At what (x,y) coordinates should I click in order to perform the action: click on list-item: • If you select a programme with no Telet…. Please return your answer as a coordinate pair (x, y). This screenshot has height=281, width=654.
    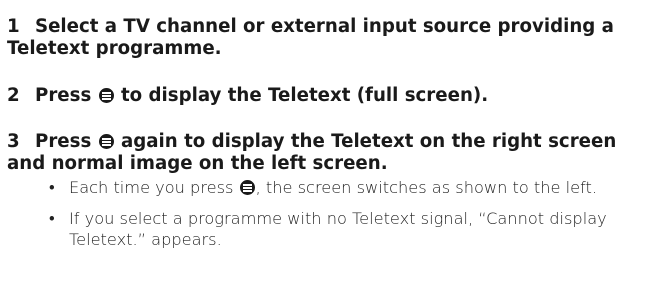
    Looking at the image, I should click on (349, 229).